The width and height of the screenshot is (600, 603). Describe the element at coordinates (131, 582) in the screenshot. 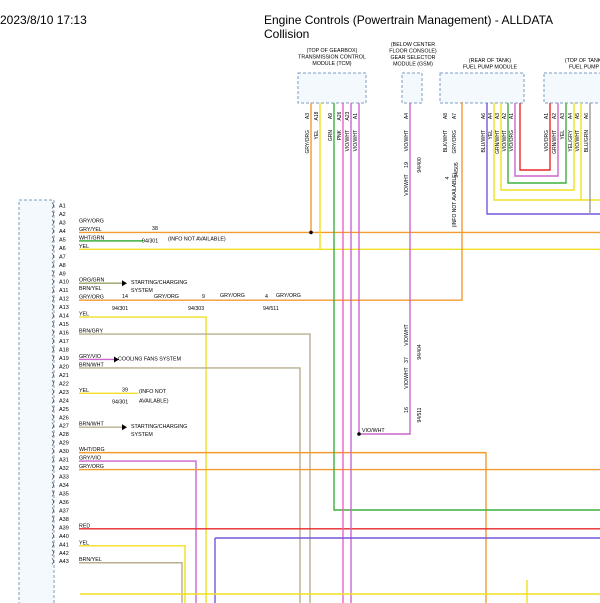

I see `wire-a43-brn-yel` at that location.